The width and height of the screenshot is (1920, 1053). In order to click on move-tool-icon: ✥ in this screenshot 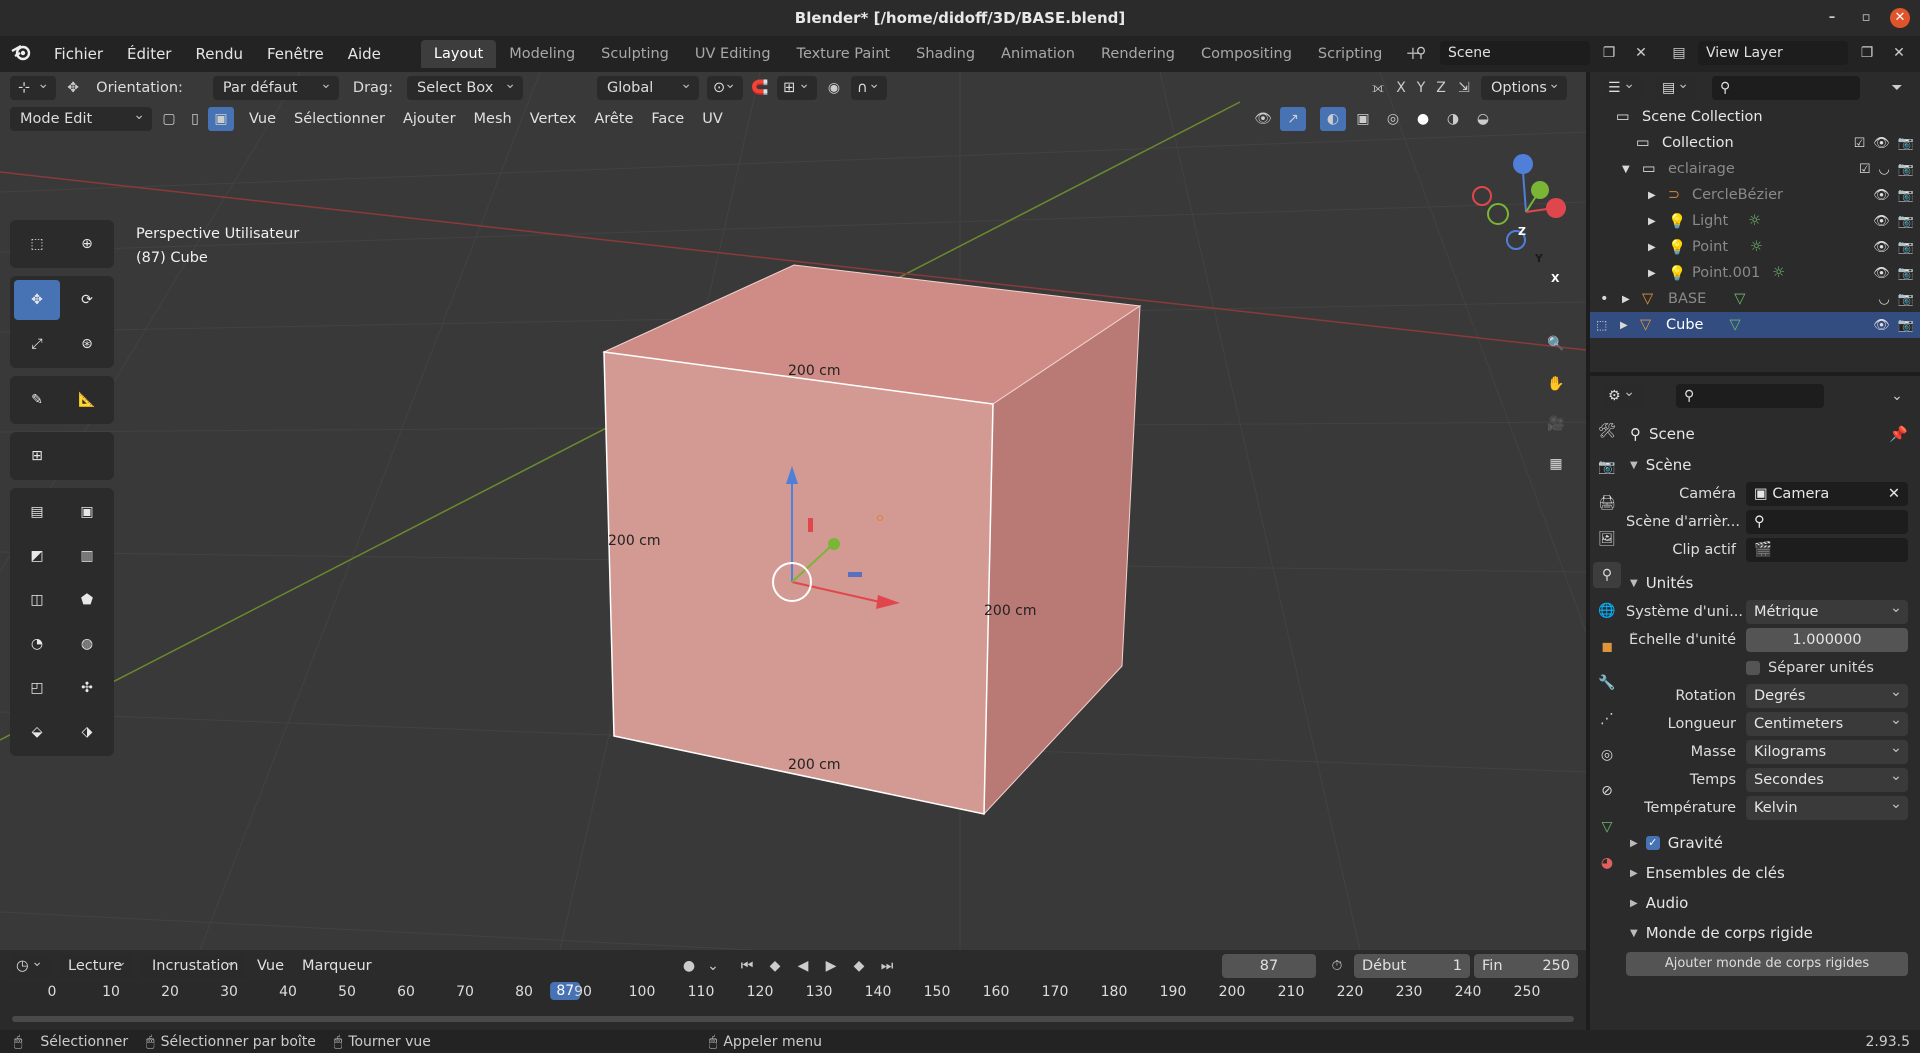, I will do `click(73, 88)`.